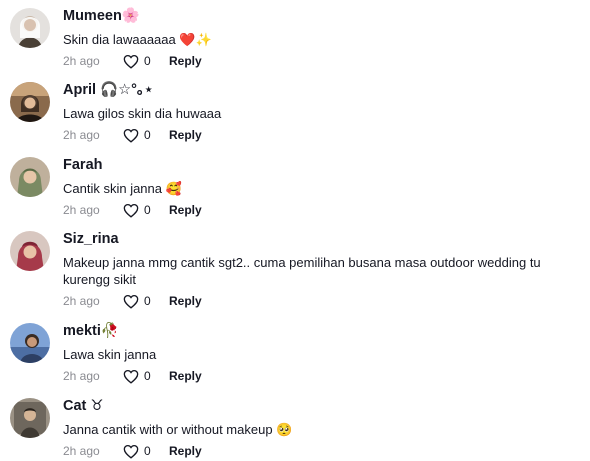  Describe the element at coordinates (323, 165) in the screenshot. I see `comment-username: Farah` at that location.